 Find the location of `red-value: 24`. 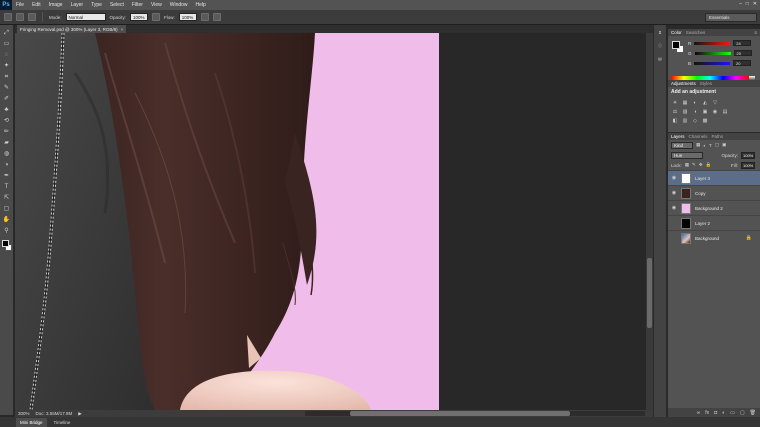

red-value: 24 is located at coordinates (742, 43).